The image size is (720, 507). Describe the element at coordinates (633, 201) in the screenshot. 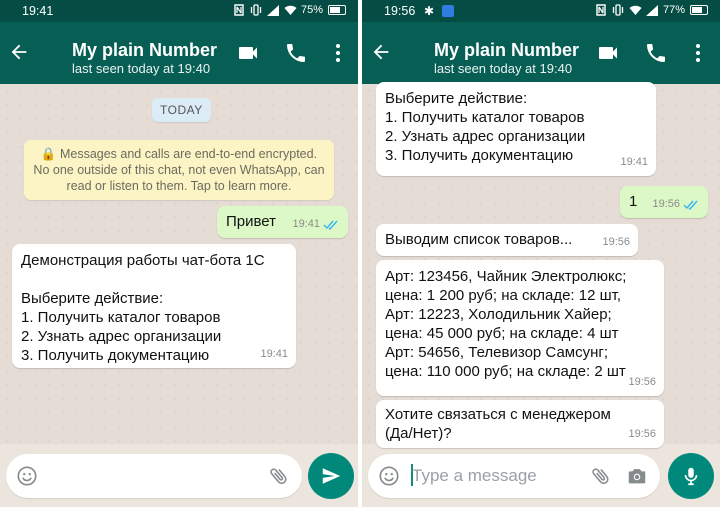

I see `message-text: 1` at that location.